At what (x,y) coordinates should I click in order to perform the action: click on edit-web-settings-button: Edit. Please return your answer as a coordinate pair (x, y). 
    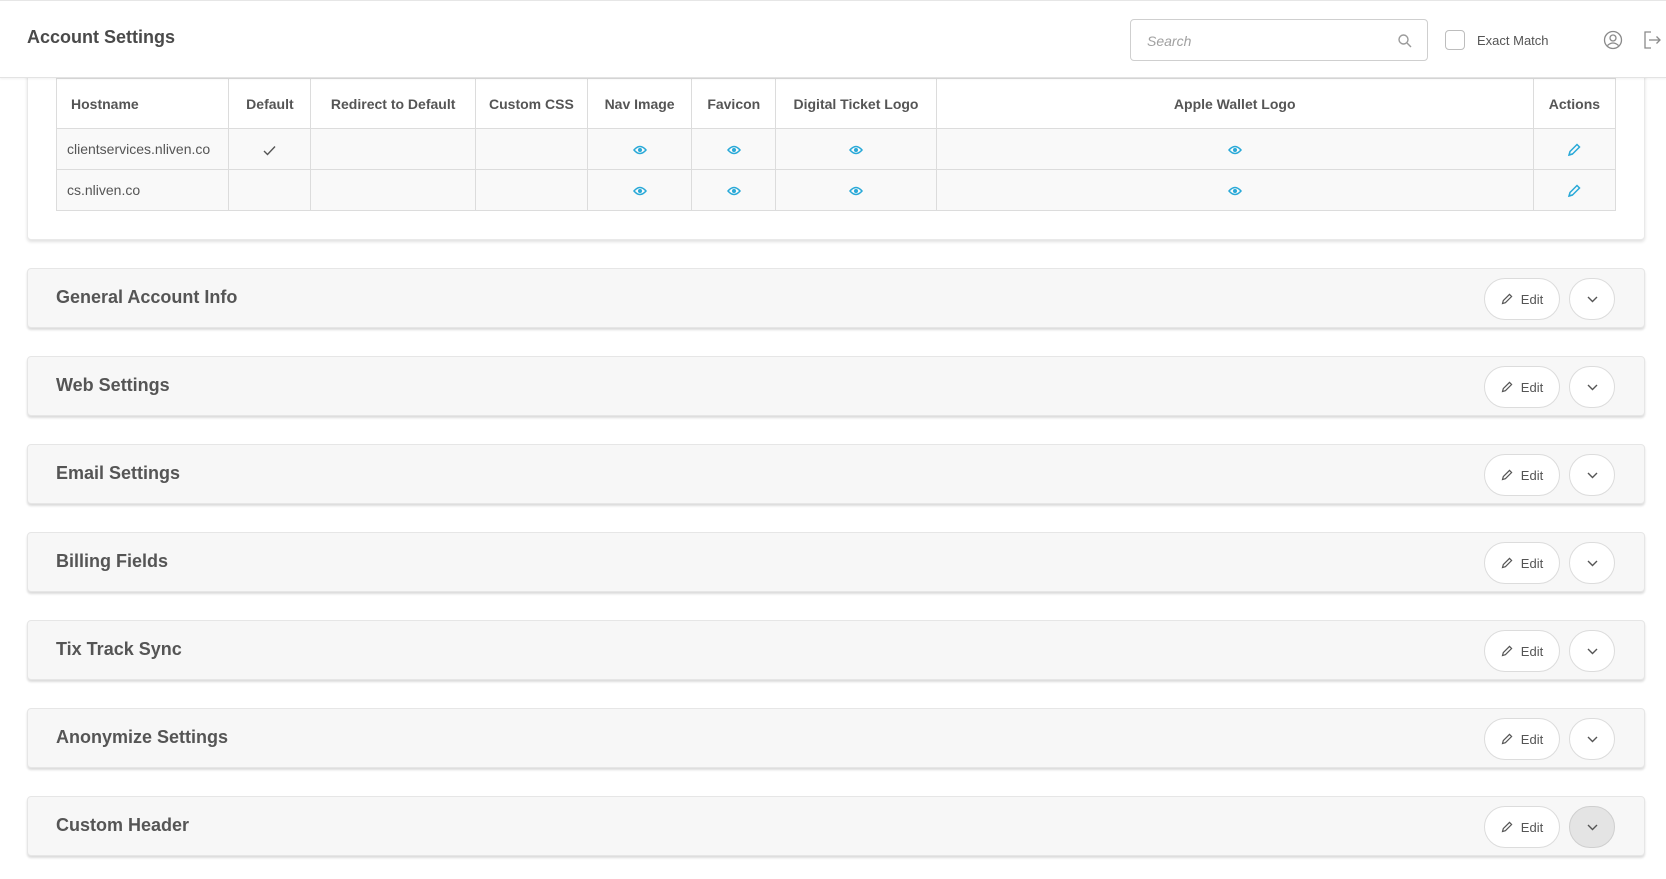
    Looking at the image, I should click on (1522, 387).